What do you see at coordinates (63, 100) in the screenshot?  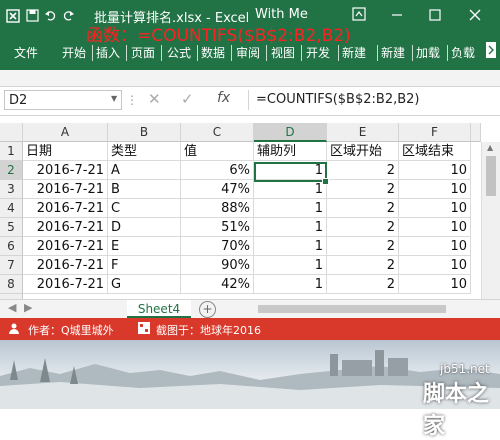 I see `name-box: D2` at bounding box center [63, 100].